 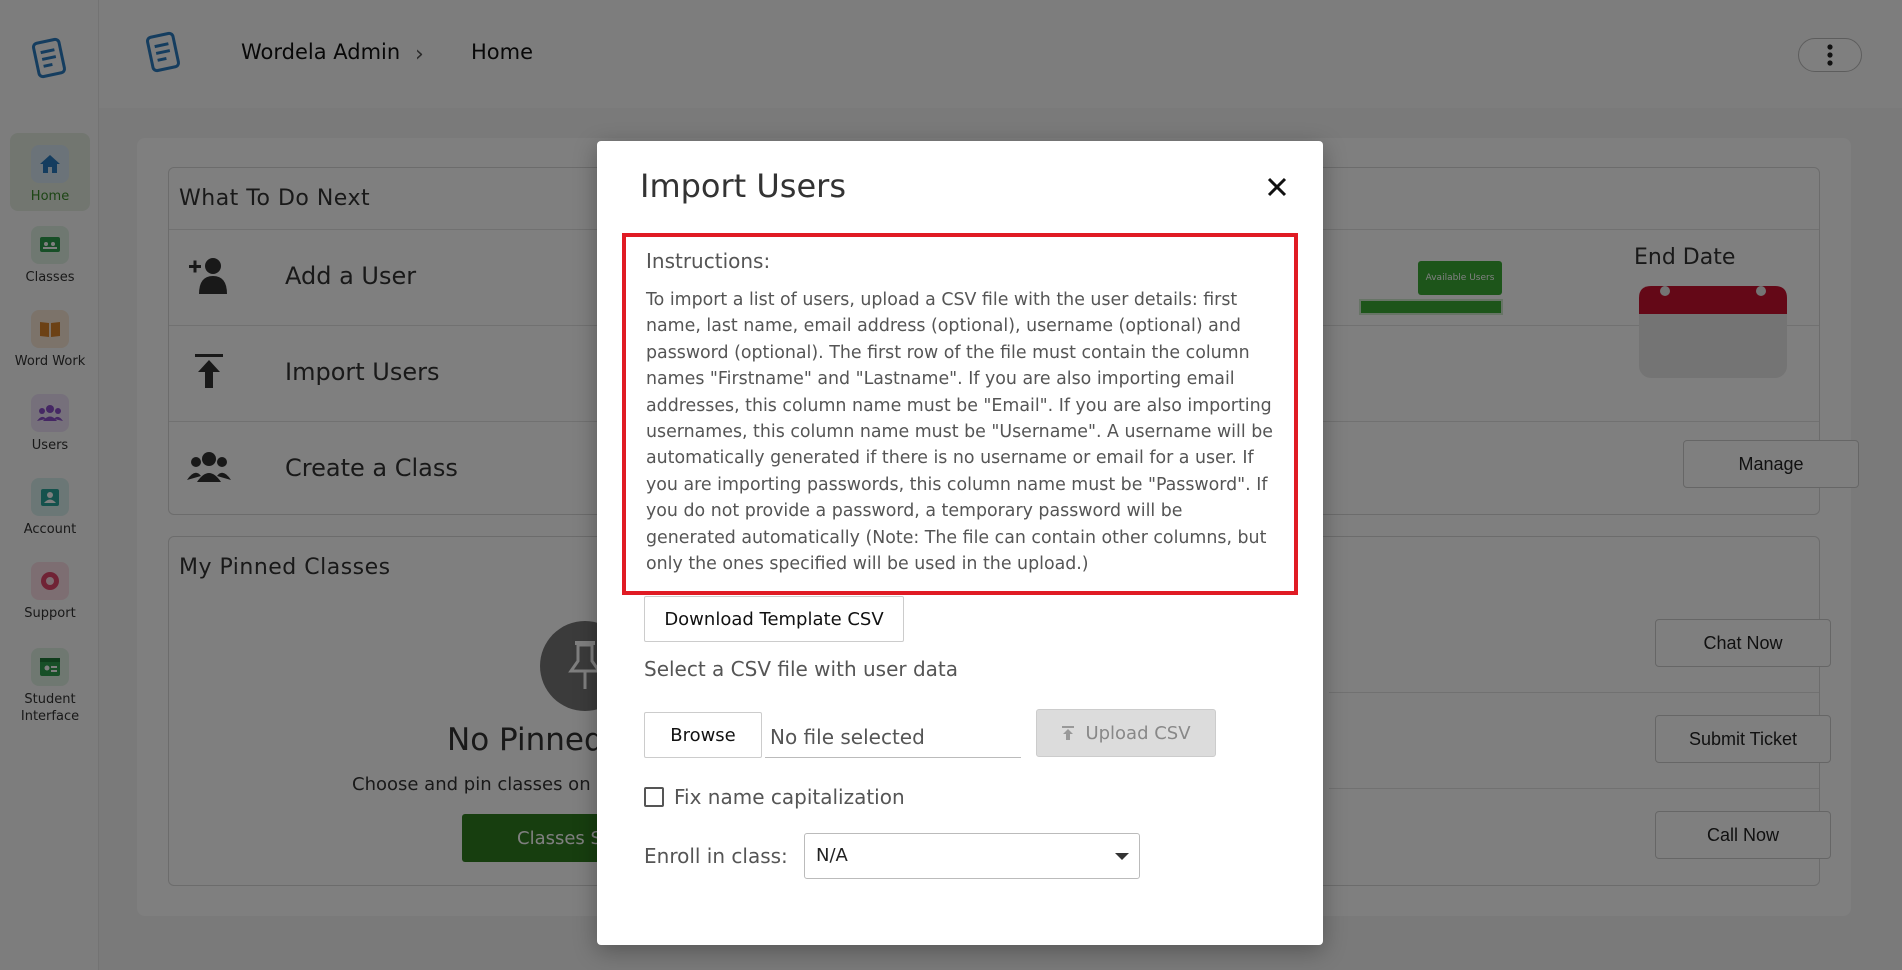 What do you see at coordinates (1122, 856) in the screenshot?
I see `dropdown-caret-icon` at bounding box center [1122, 856].